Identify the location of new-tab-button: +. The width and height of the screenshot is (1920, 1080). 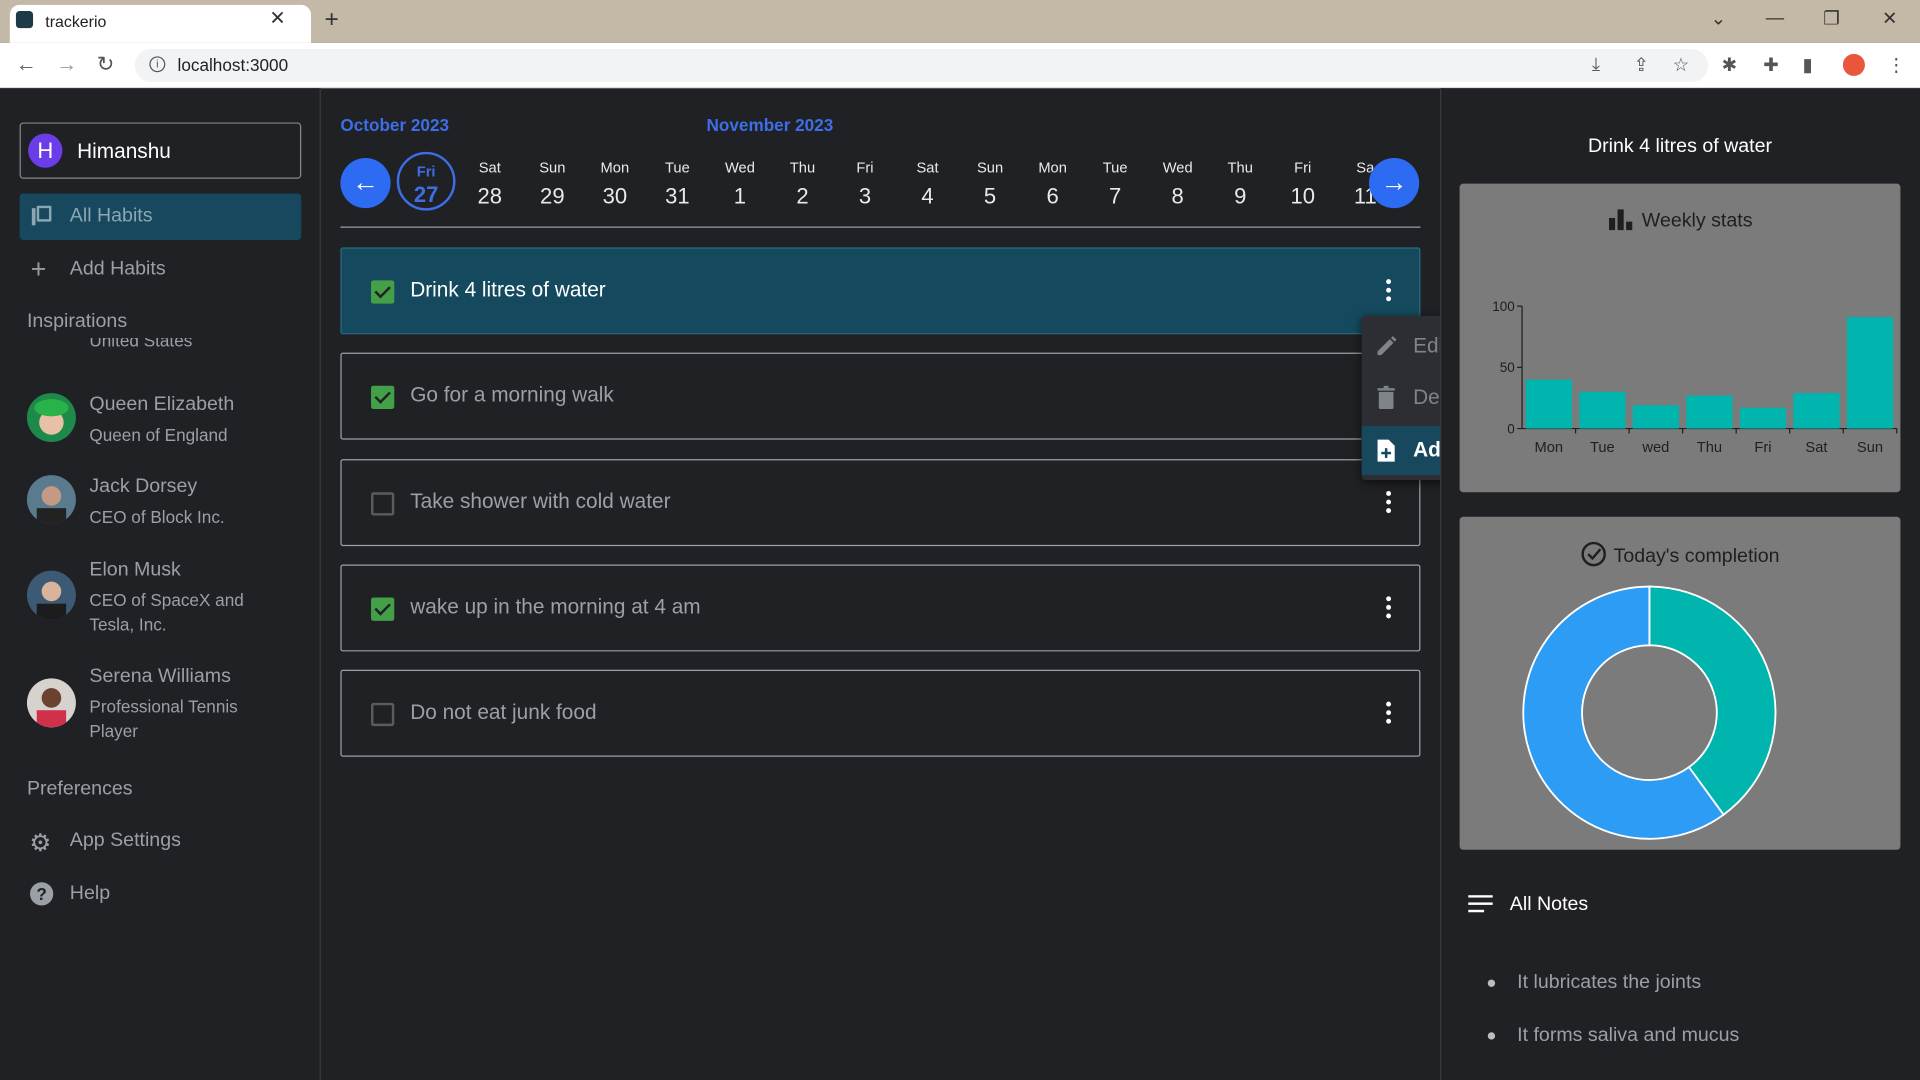
(331, 20).